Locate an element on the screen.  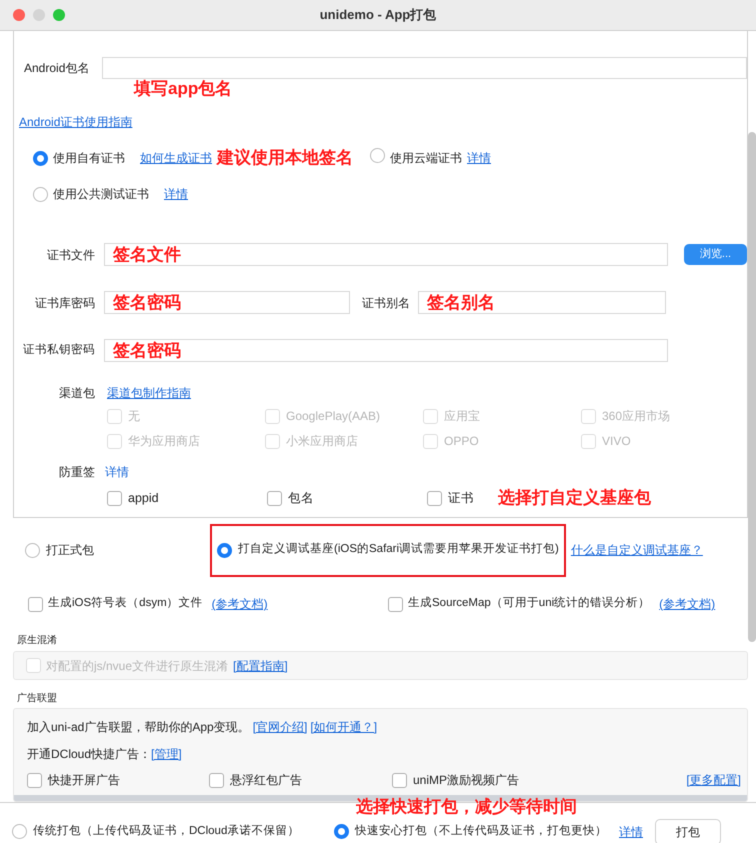
field-label: Android包名 is located at coordinates (57, 68).